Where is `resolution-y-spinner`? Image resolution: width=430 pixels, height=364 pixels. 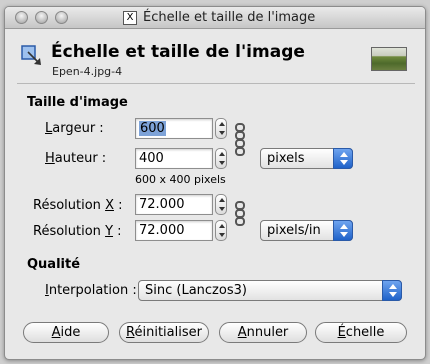
resolution-y-spinner is located at coordinates (221, 230).